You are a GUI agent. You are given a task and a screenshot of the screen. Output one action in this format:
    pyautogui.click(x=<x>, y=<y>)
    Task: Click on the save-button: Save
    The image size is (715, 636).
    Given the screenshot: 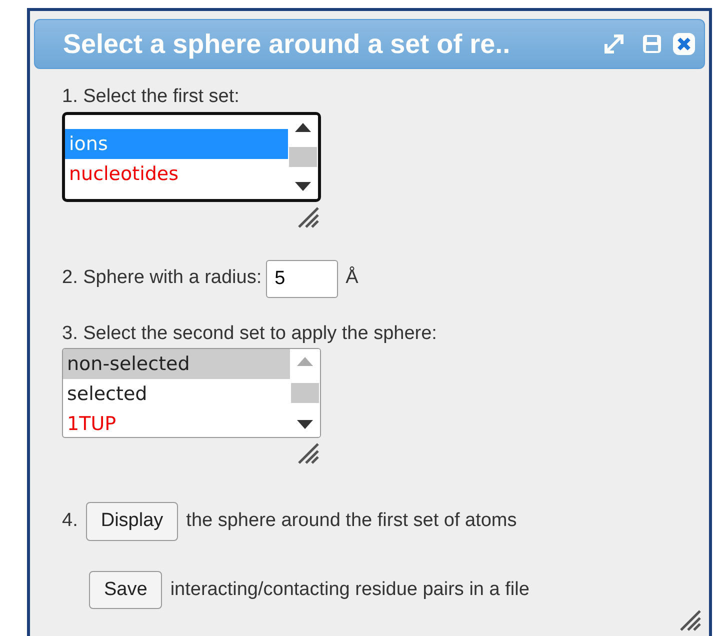 What is the action you would take?
    pyautogui.click(x=125, y=589)
    